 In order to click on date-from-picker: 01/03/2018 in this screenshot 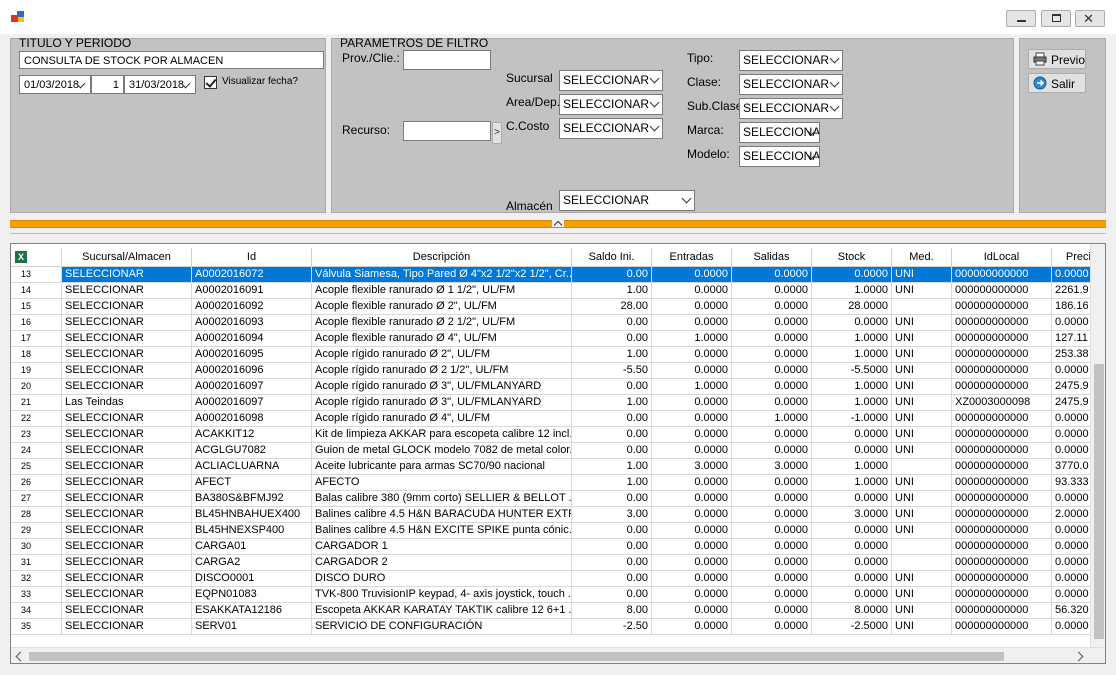, I will do `click(55, 84)`.